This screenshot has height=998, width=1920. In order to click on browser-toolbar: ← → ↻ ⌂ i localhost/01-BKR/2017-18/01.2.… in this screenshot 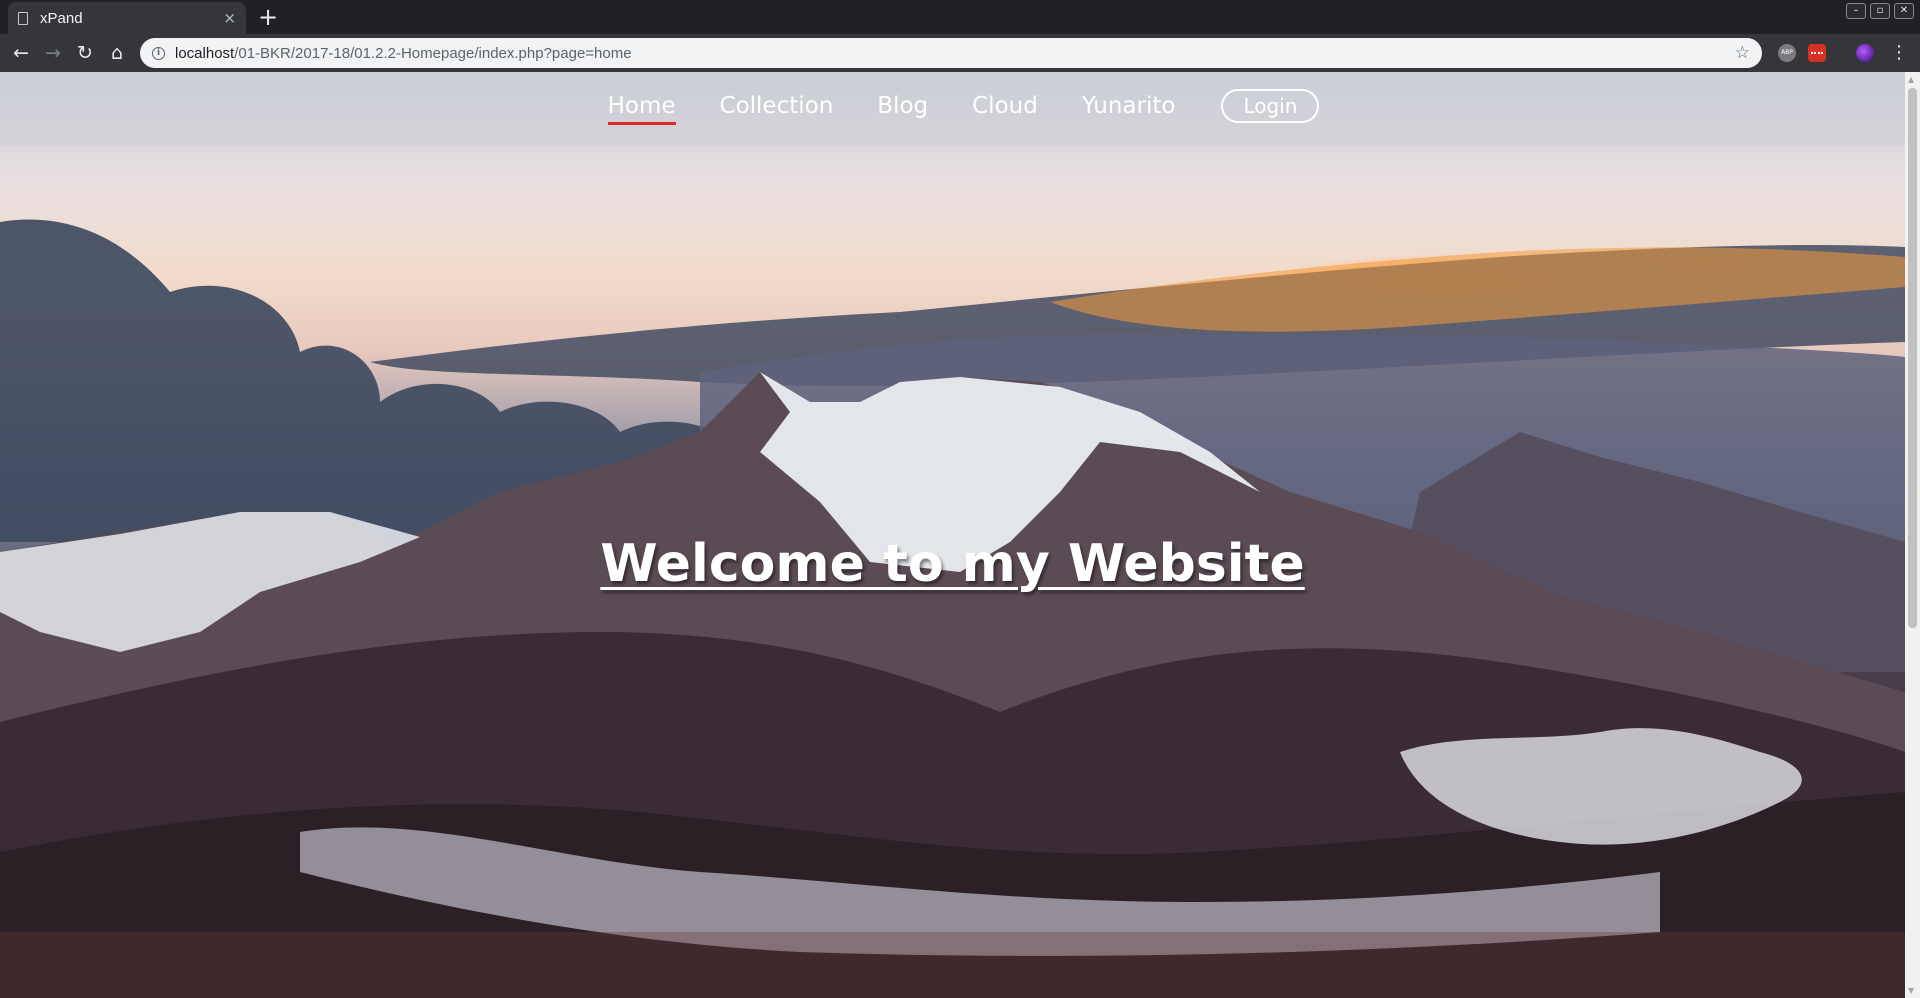, I will do `click(960, 53)`.